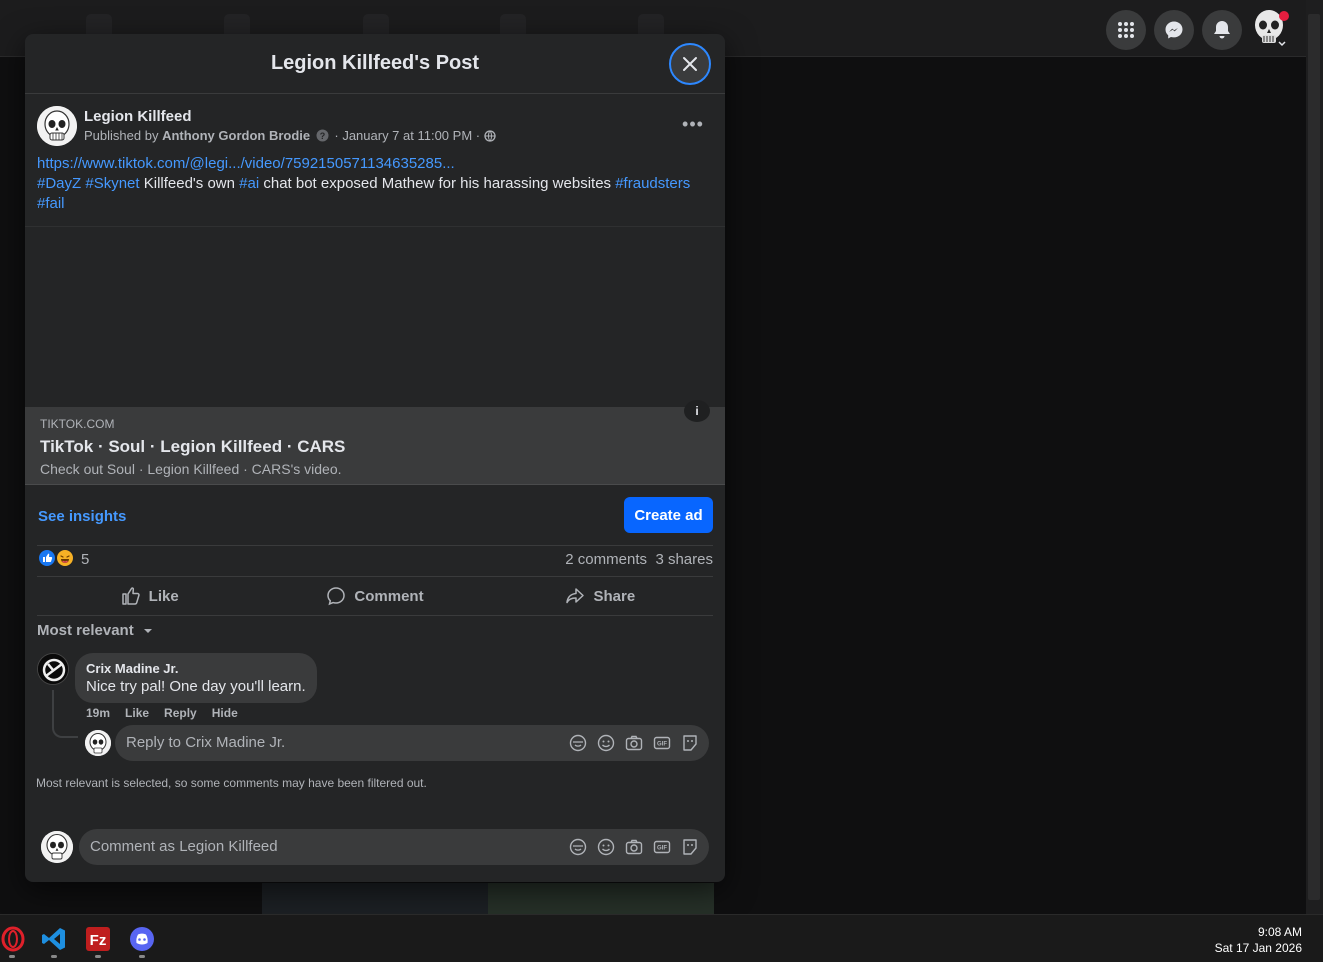 The width and height of the screenshot is (1323, 962). I want to click on info-icon: ?, so click(322, 135).